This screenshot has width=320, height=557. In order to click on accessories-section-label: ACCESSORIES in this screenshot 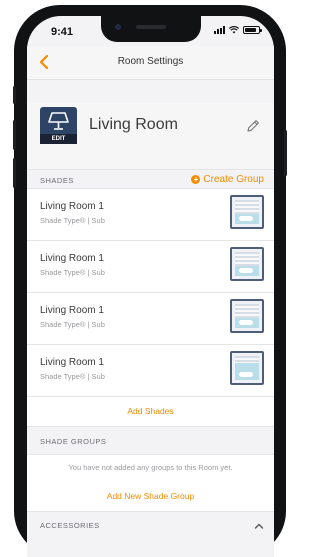, I will do `click(70, 525)`.